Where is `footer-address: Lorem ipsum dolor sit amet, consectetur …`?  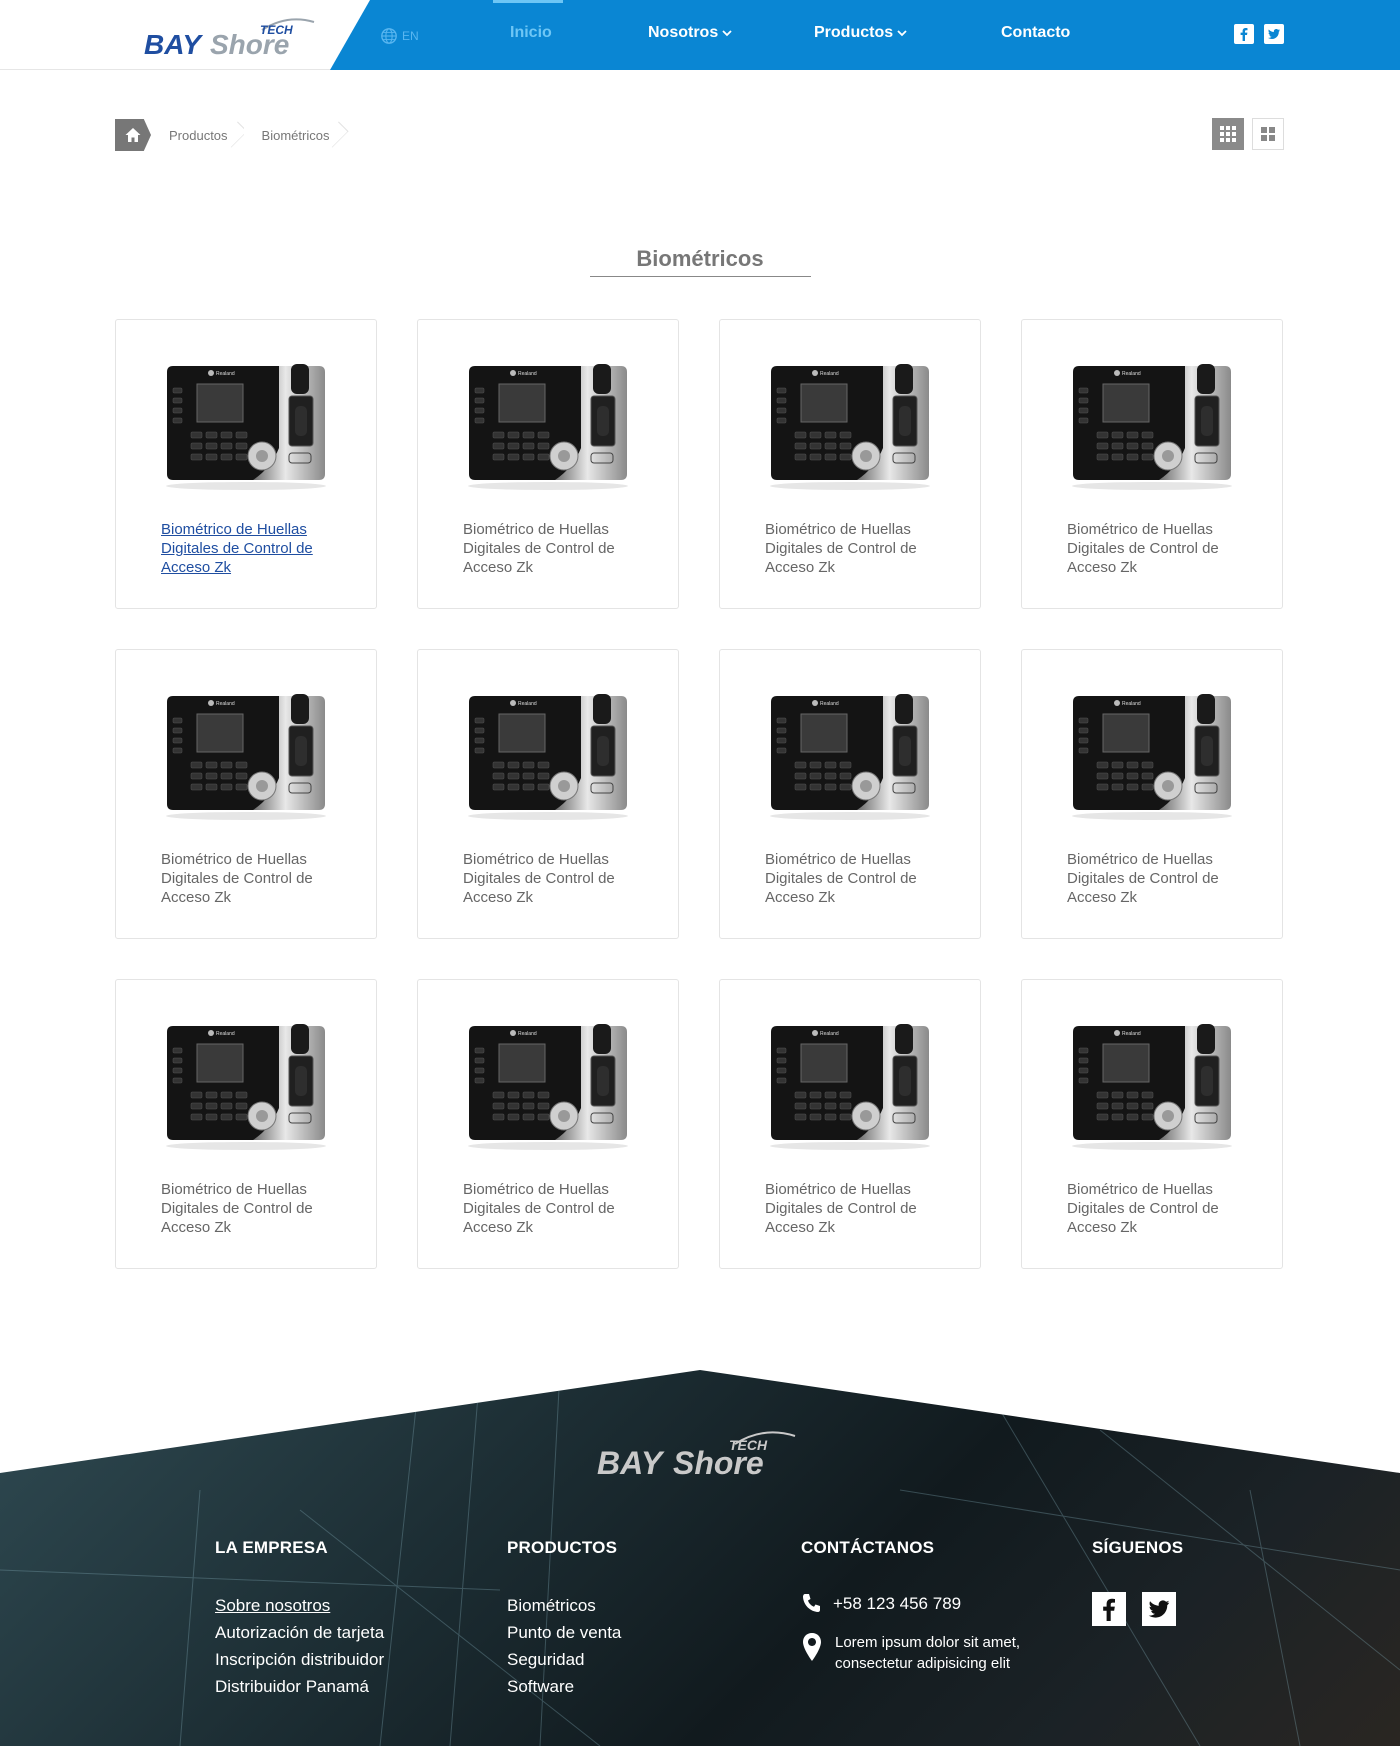
footer-address: Lorem ipsum dolor sit amet, consectetur … is located at coordinates (927, 1653).